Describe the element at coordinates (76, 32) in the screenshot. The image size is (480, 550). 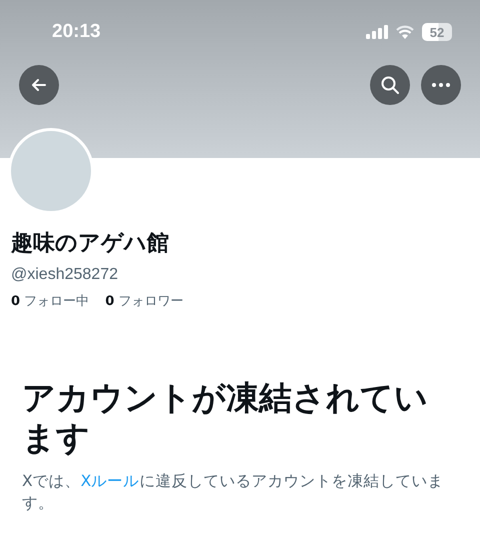
I see `status-time: 20:13` at that location.